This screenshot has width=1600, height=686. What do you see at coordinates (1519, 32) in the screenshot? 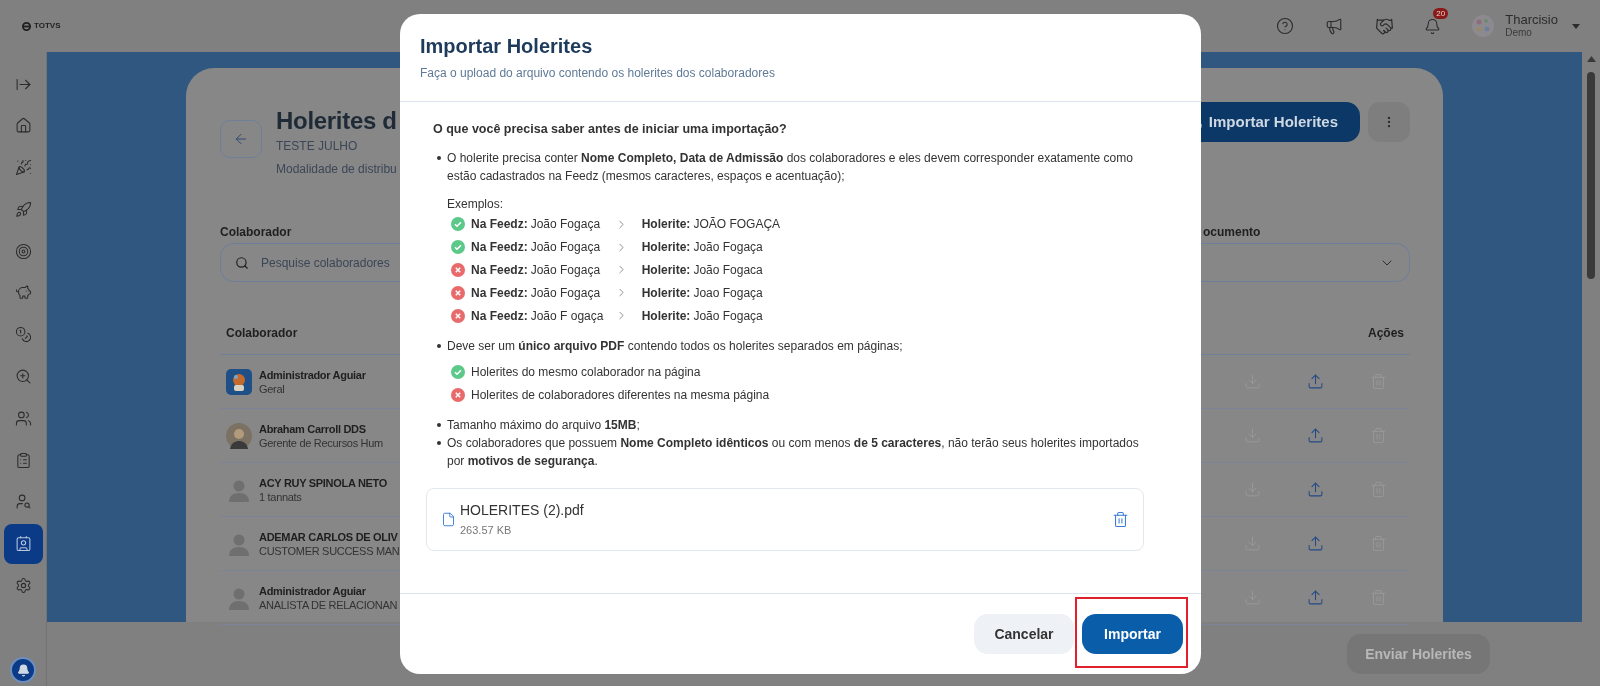
I see `user-role: Demo` at bounding box center [1519, 32].